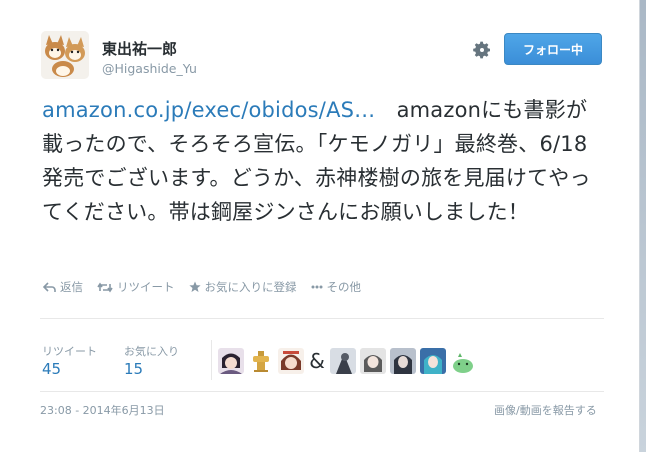 This screenshot has height=452, width=646. What do you see at coordinates (49, 286) in the screenshot?
I see `reply-icon` at bounding box center [49, 286].